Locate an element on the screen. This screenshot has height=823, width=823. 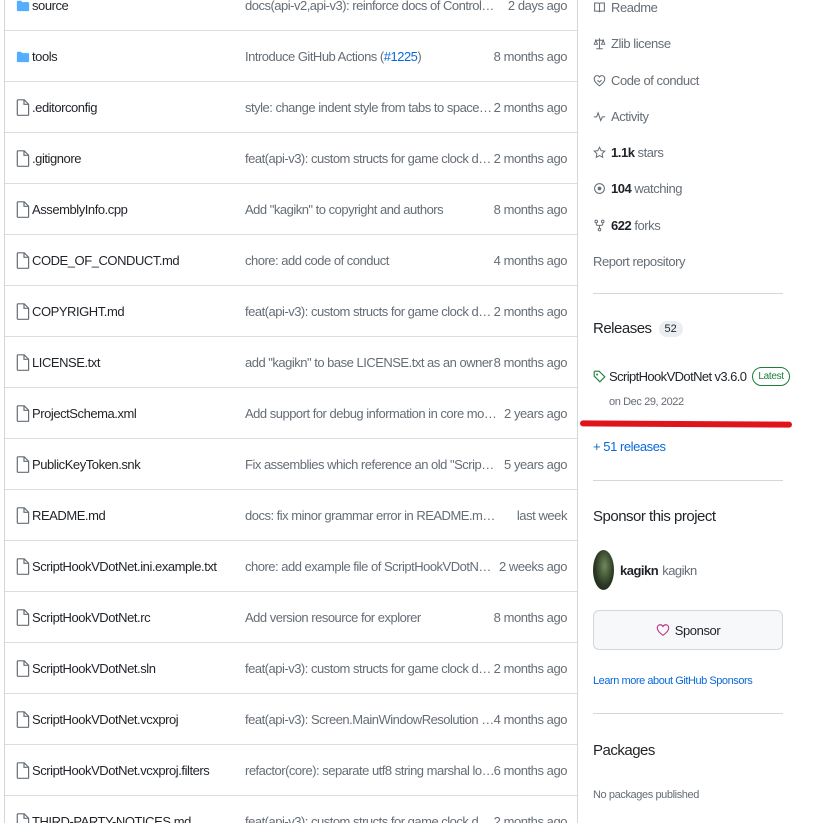
readme-label: Readme is located at coordinates (634, 7).